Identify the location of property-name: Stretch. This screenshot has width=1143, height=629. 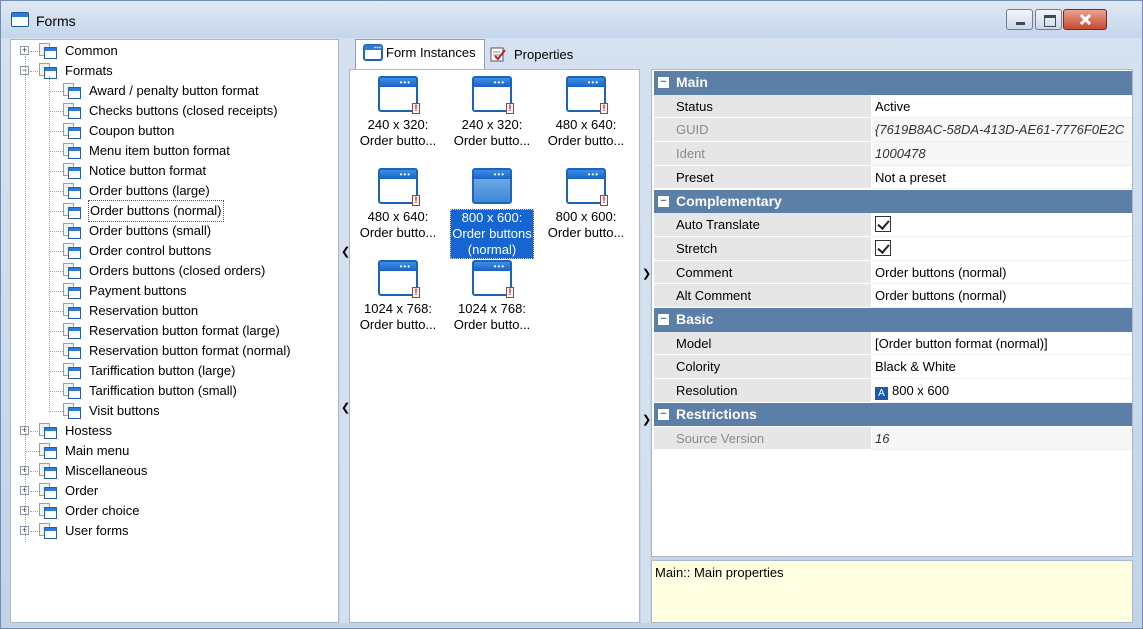
(762, 248).